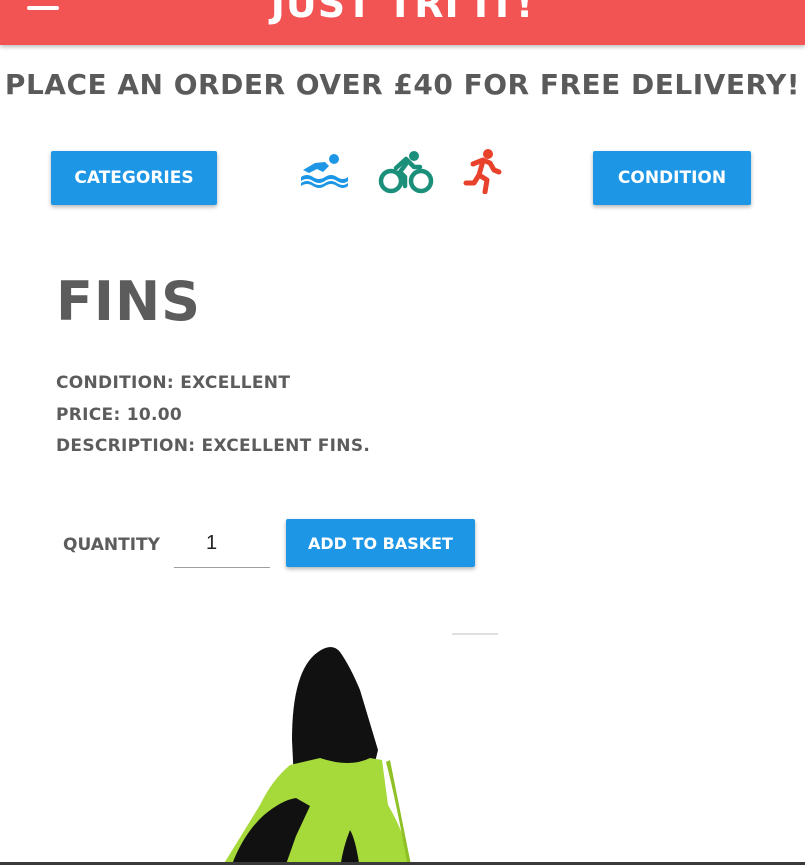  I want to click on bike-icon, so click(406, 172).